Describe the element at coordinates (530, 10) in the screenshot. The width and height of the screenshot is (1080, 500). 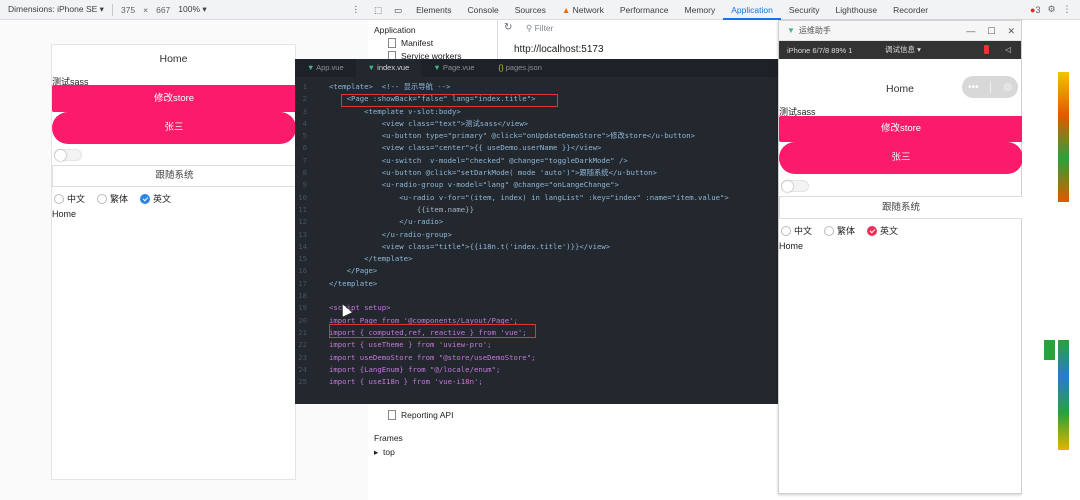
I see `tab-sources: Sources` at that location.